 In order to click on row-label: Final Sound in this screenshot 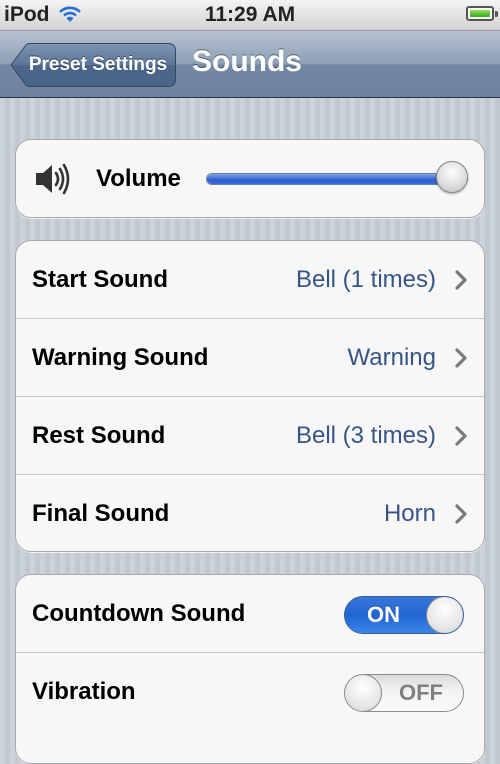, I will do `click(101, 513)`.